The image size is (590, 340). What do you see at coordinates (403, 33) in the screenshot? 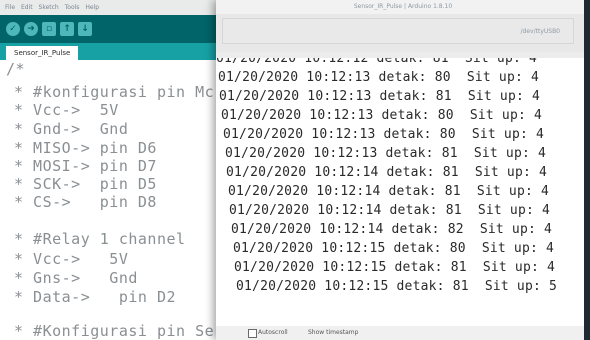
I see `serial-input-bar: /dev/ttyUSB0` at bounding box center [403, 33].